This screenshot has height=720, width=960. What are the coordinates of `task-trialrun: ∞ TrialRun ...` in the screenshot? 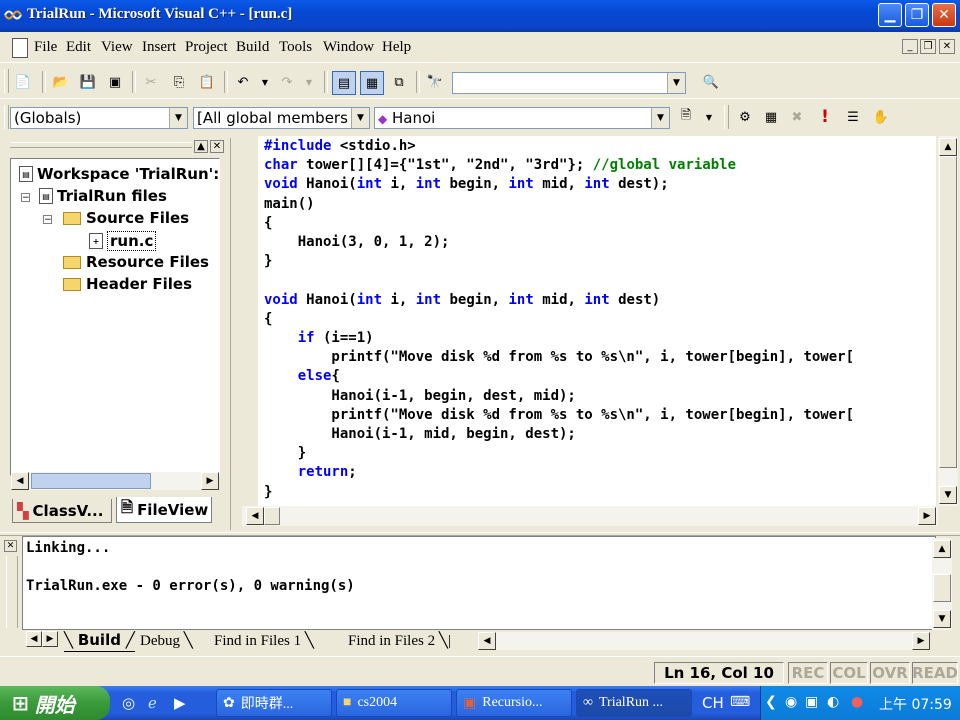 It's located at (634, 703).